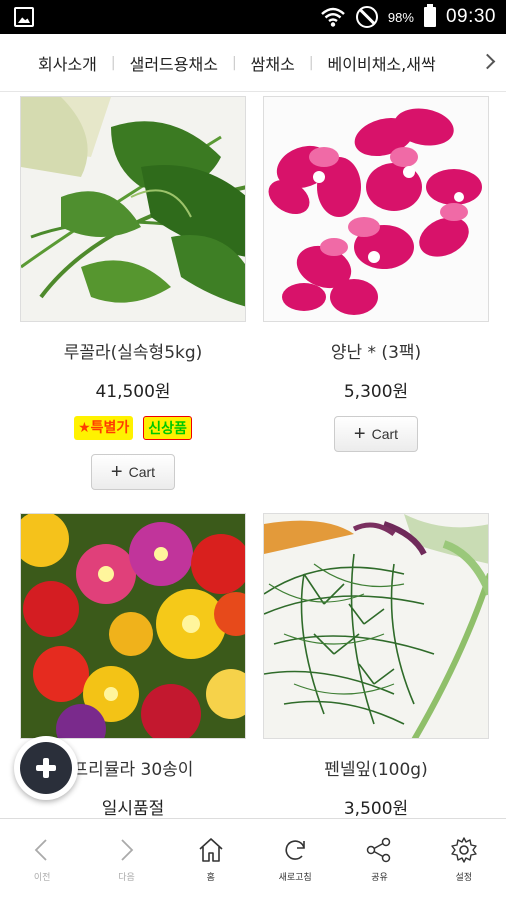 This screenshot has width=506, height=900. I want to click on product-name: 양난 * (3팩), so click(376, 350).